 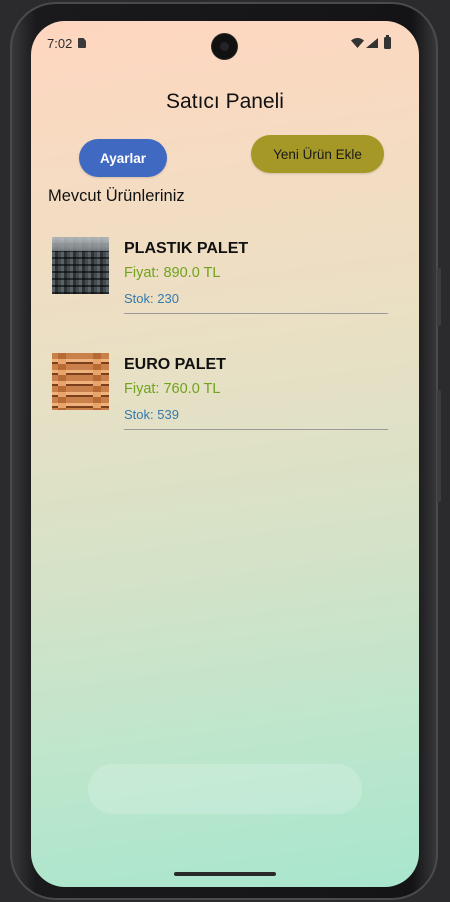 What do you see at coordinates (222, 277) in the screenshot?
I see `product-item: PLASTIK PALET Fiyat: 890.0 TL Stok: 230` at bounding box center [222, 277].